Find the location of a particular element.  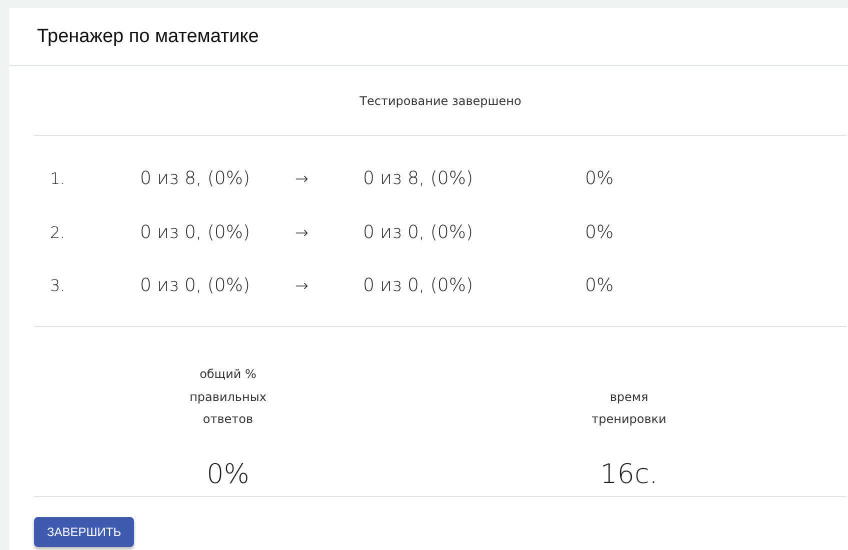

status-text: Тестирование завершено is located at coordinates (441, 101).